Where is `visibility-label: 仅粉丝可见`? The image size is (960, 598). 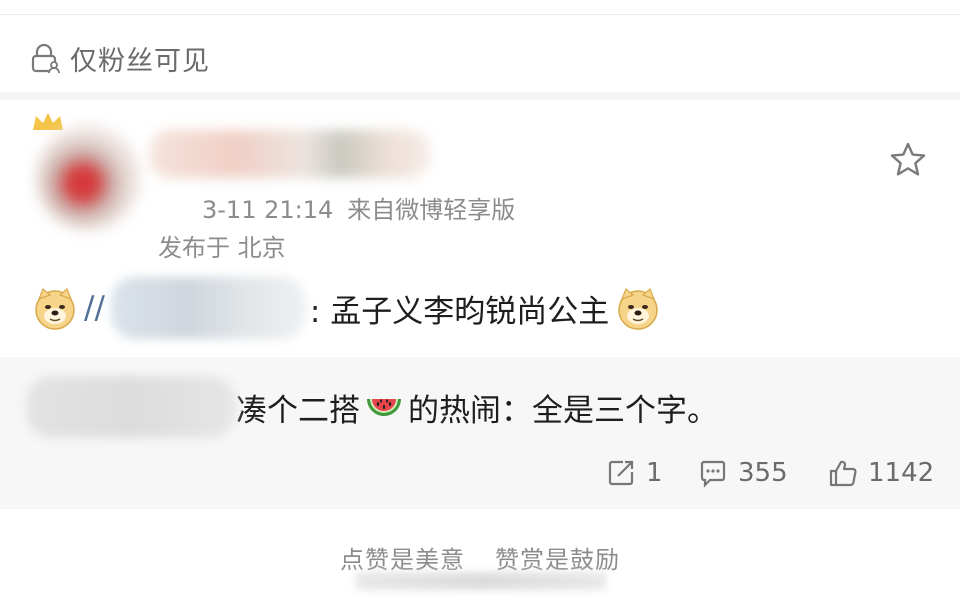 visibility-label: 仅粉丝可见 is located at coordinates (140, 61).